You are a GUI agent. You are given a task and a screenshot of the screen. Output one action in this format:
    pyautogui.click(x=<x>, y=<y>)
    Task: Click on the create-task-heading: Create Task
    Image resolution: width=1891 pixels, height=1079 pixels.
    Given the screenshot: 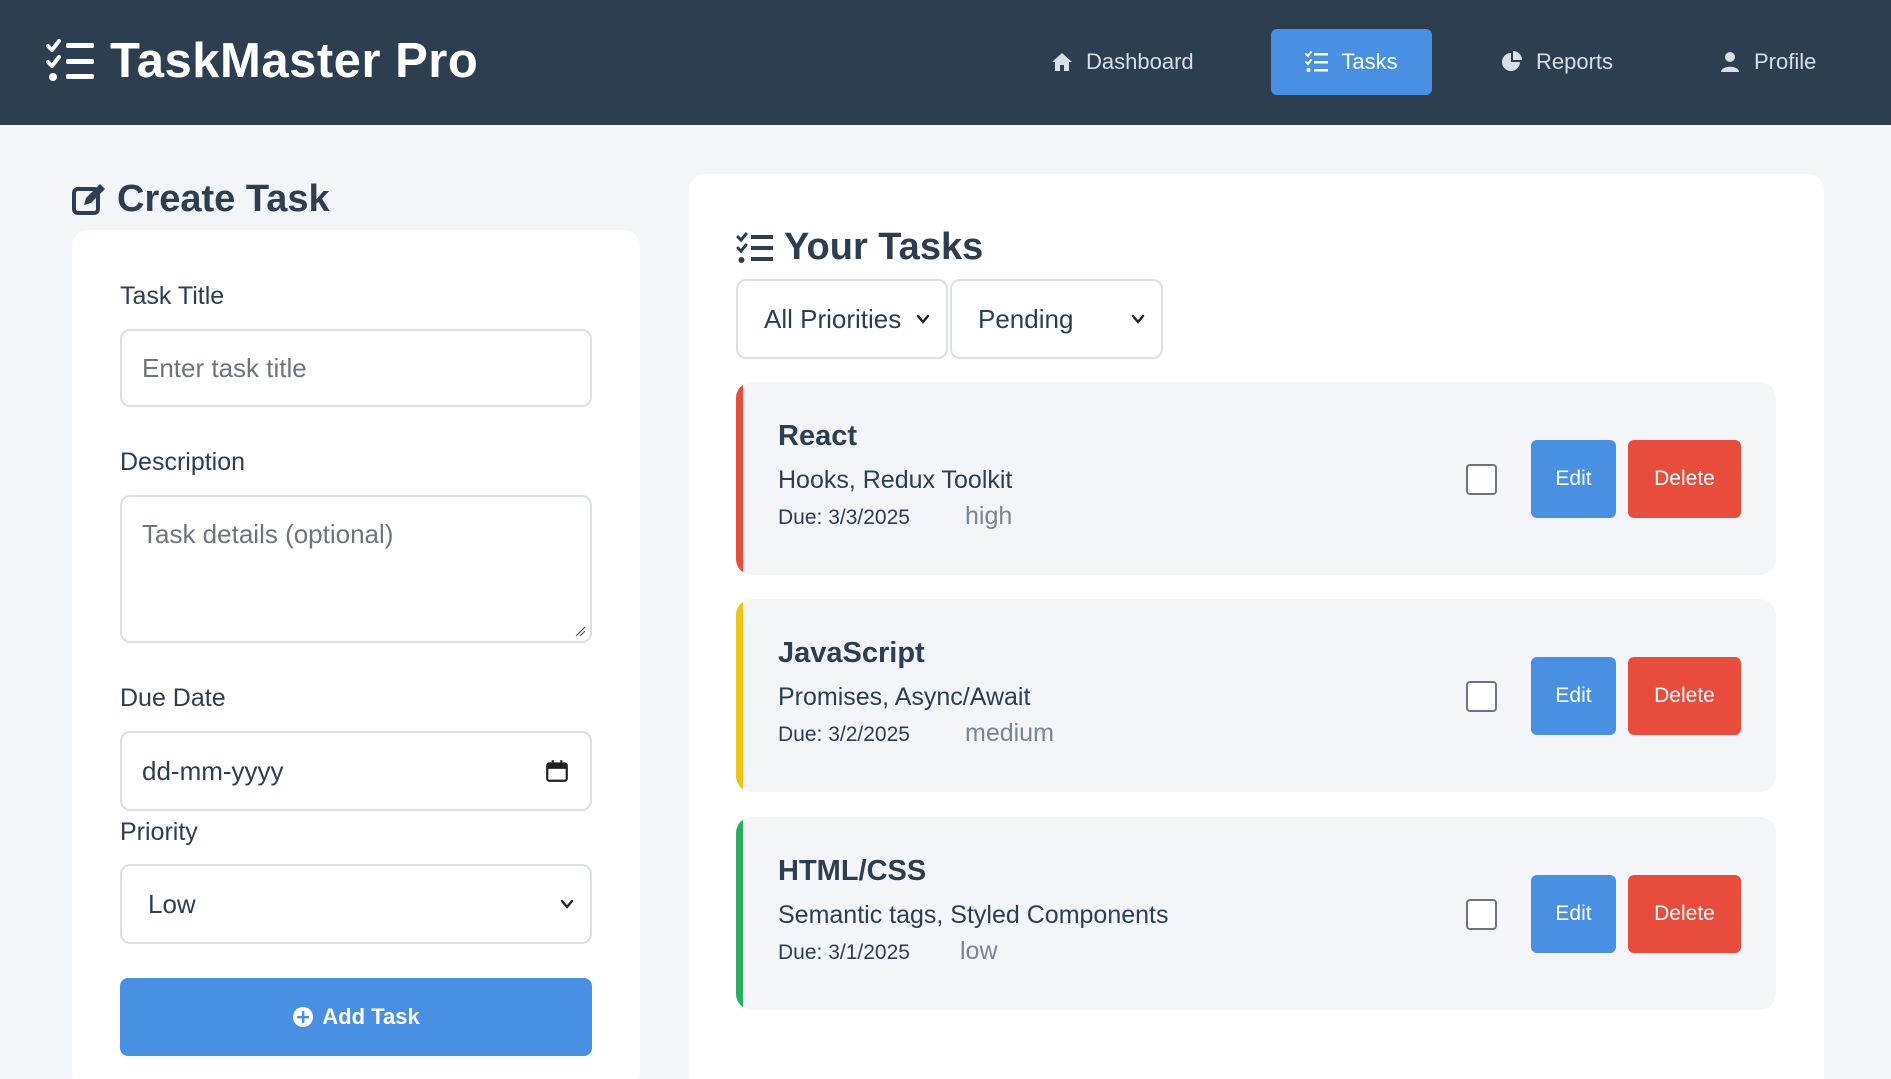 What is the action you would take?
    pyautogui.click(x=200, y=199)
    